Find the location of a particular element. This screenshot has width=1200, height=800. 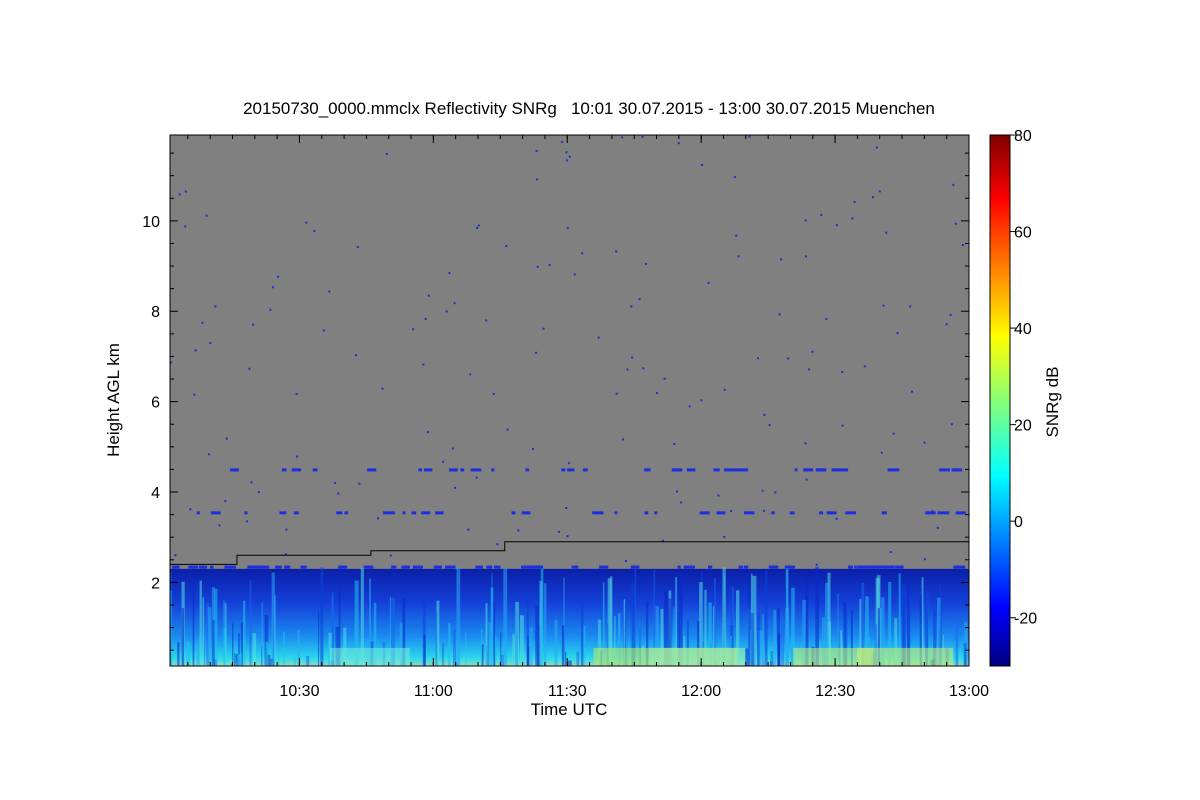

x-axis-label: Time UTC is located at coordinates (569, 709).